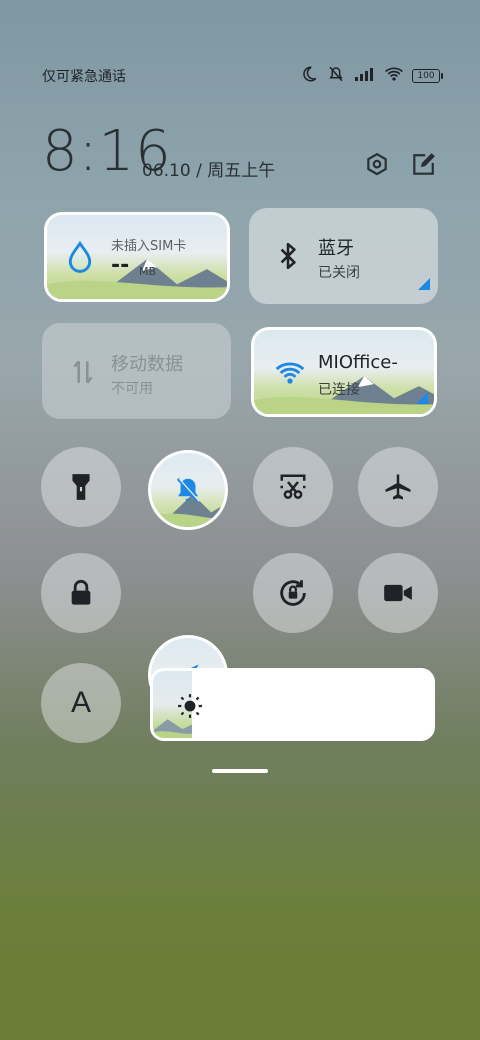  What do you see at coordinates (365, 76) in the screenshot?
I see `signal-icon` at bounding box center [365, 76].